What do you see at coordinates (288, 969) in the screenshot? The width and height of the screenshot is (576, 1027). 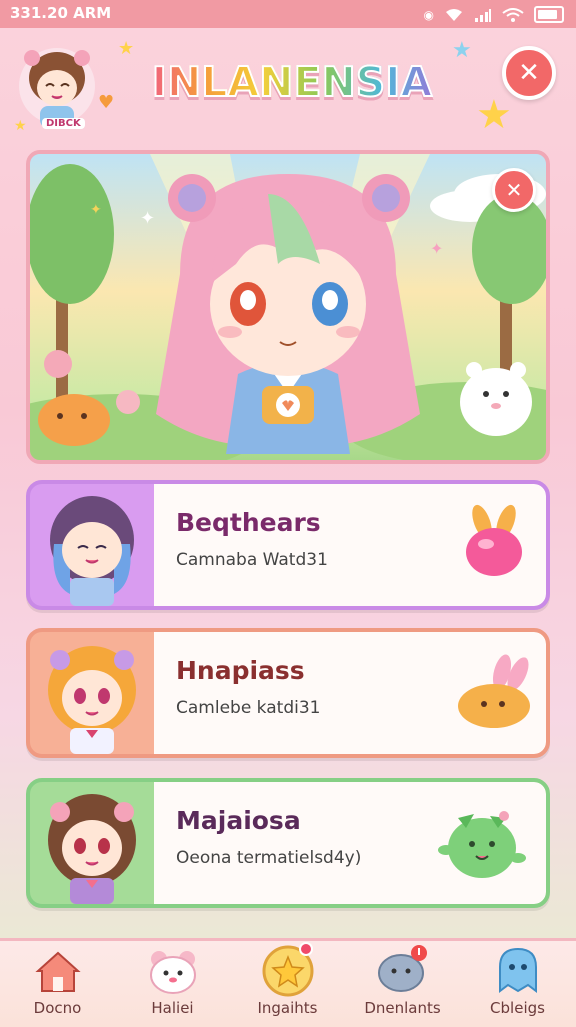 I see `star-icon` at bounding box center [288, 969].